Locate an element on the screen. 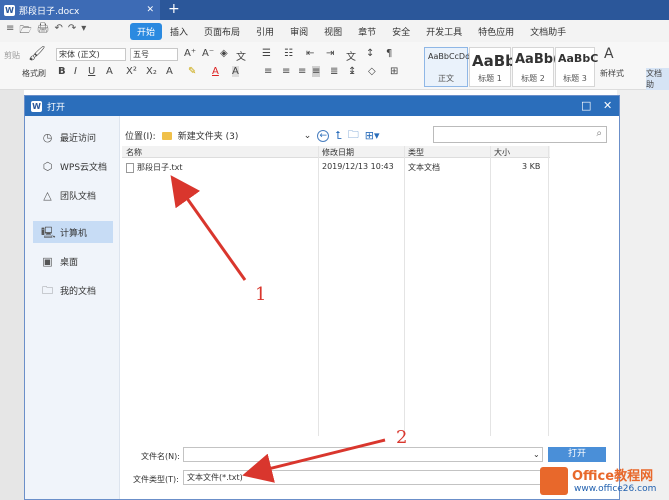 This screenshot has height=500, width=669. office-logo-icon is located at coordinates (554, 481).